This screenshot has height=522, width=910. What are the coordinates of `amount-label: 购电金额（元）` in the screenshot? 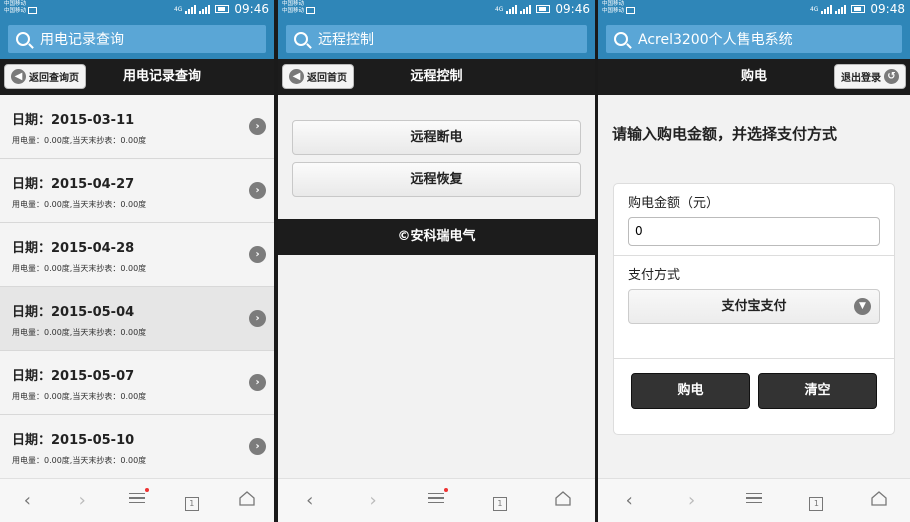 It's located at (674, 203).